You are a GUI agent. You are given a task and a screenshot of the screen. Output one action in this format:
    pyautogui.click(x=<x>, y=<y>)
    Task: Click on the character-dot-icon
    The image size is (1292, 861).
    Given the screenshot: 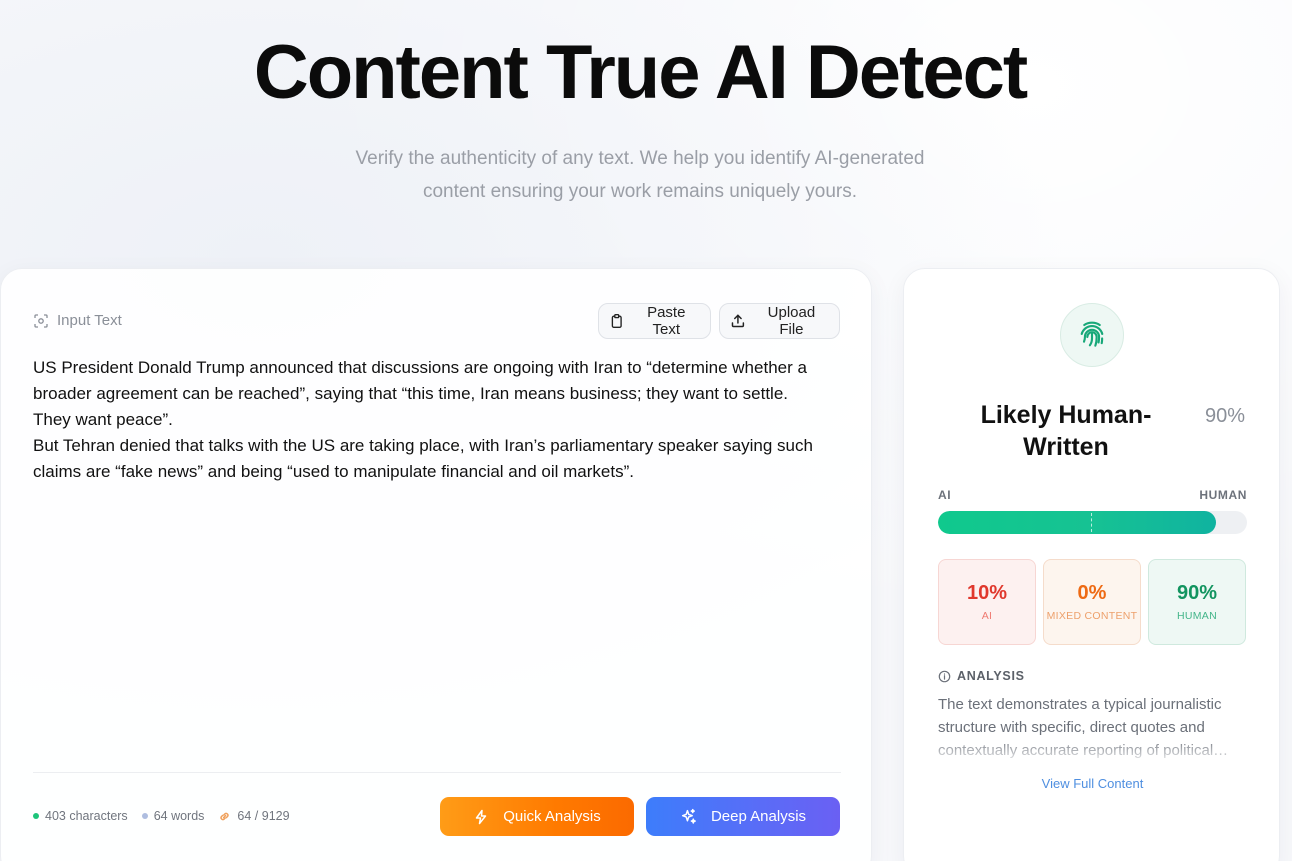 What is the action you would take?
    pyautogui.click(x=36, y=816)
    